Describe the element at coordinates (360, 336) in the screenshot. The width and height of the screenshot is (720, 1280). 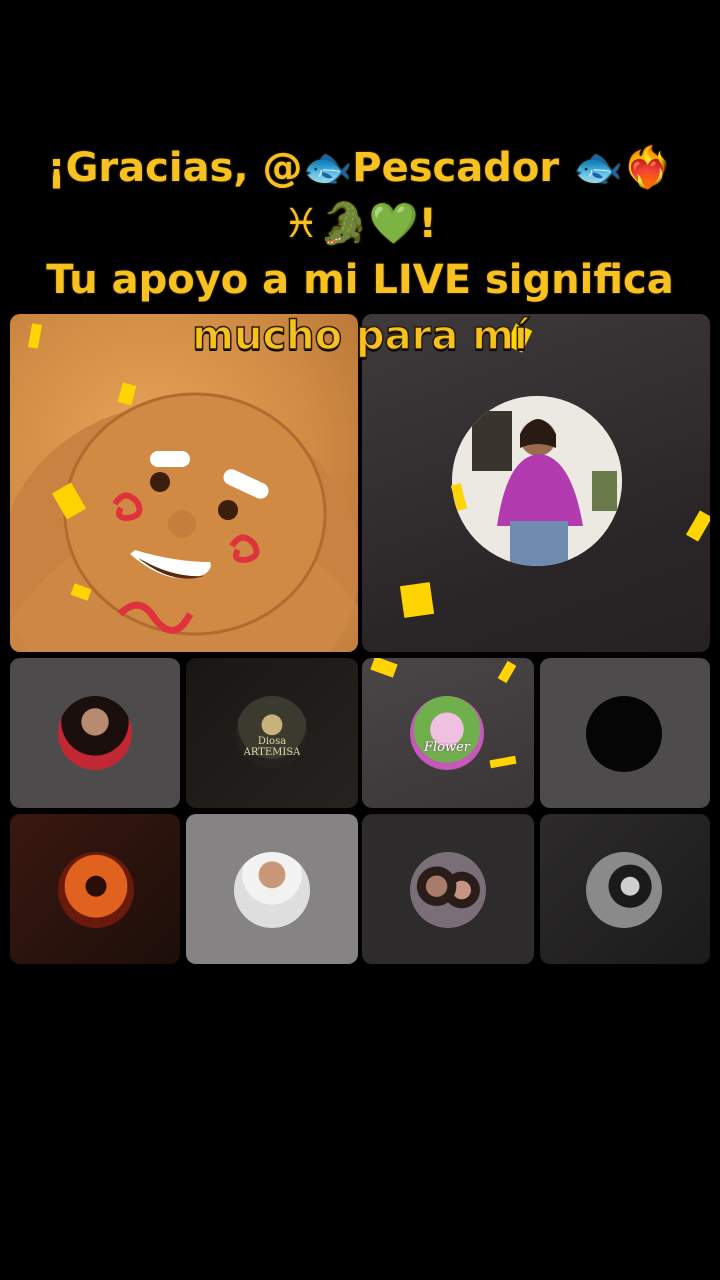
I see `banner-line-4: mucho para mí` at that location.